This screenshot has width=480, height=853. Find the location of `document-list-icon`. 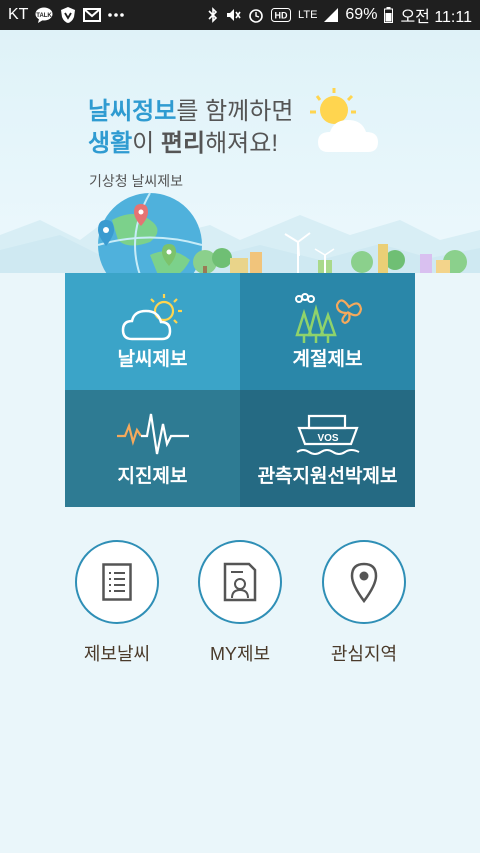

document-list-icon is located at coordinates (117, 582).